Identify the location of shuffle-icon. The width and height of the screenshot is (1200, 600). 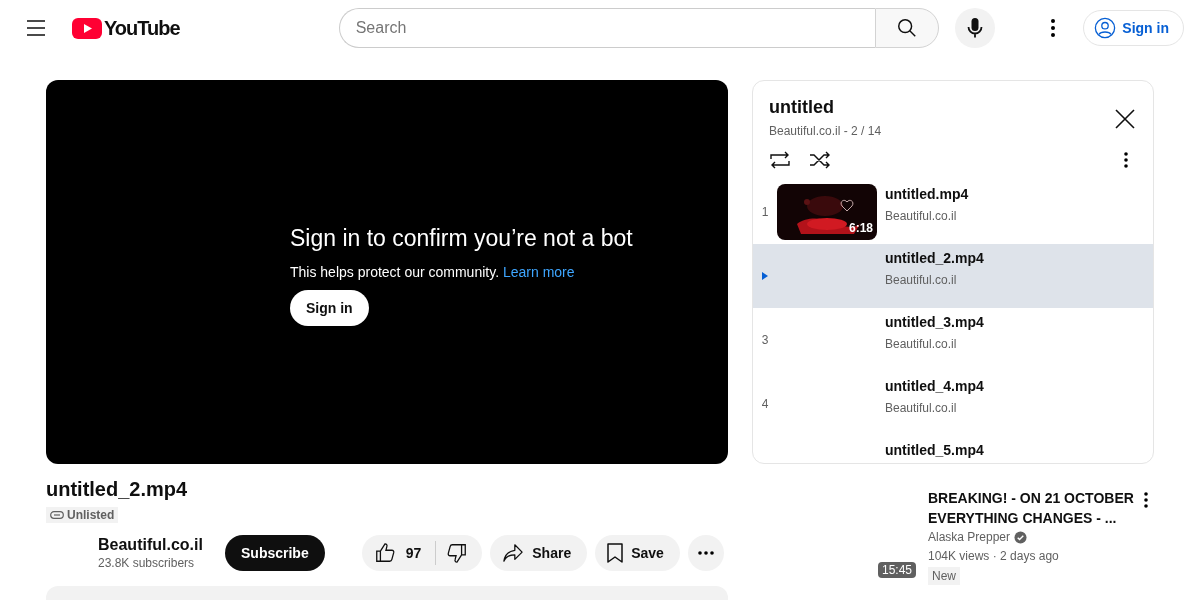
(820, 160).